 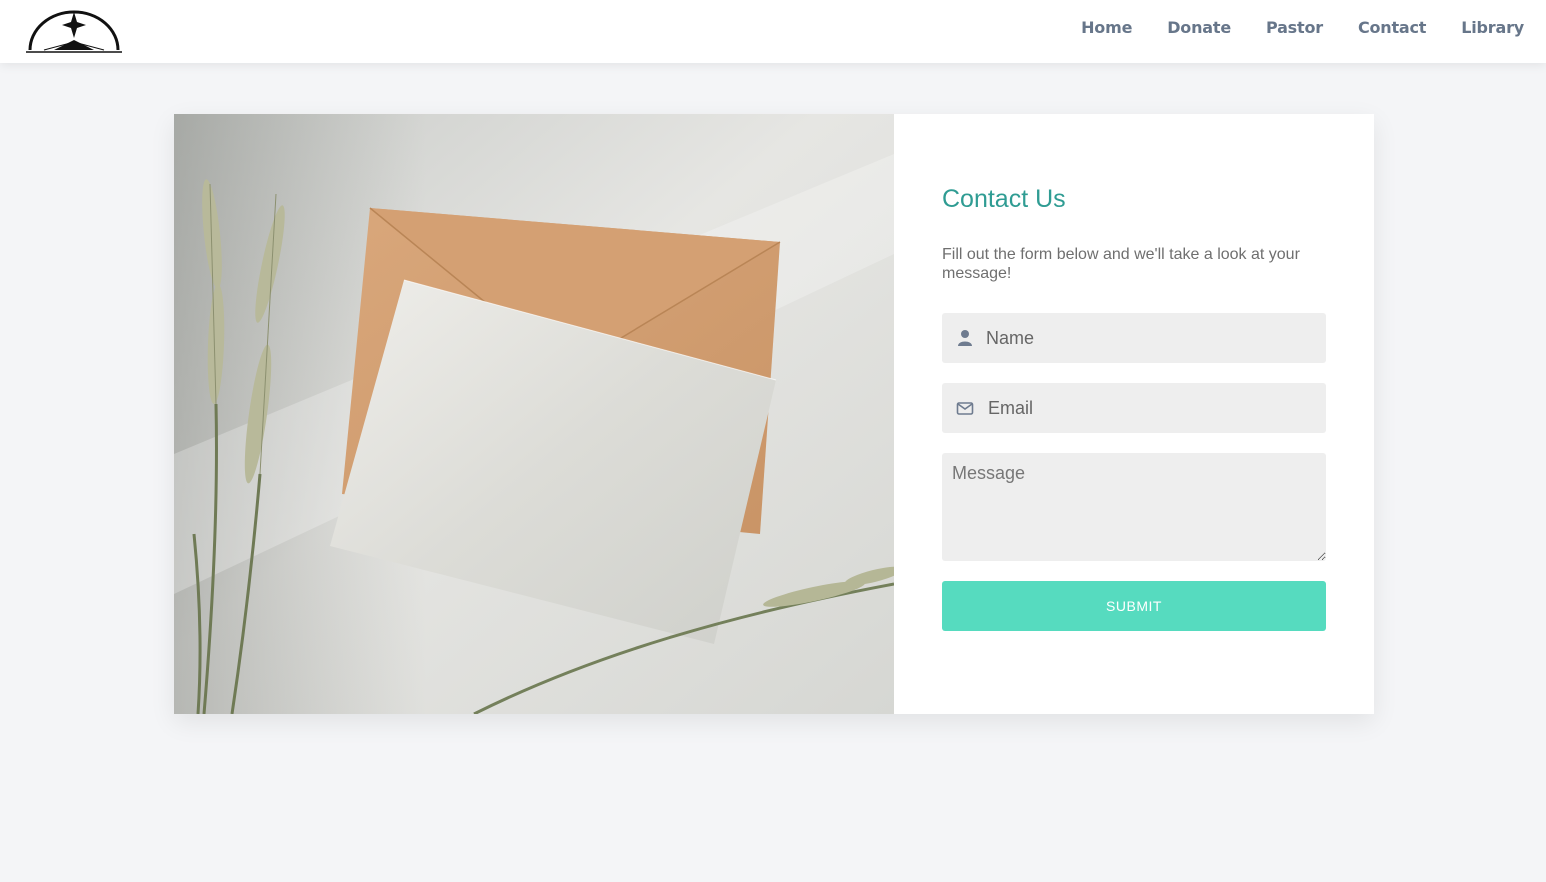 What do you see at coordinates (1151, 338) in the screenshot?
I see `name-input` at bounding box center [1151, 338].